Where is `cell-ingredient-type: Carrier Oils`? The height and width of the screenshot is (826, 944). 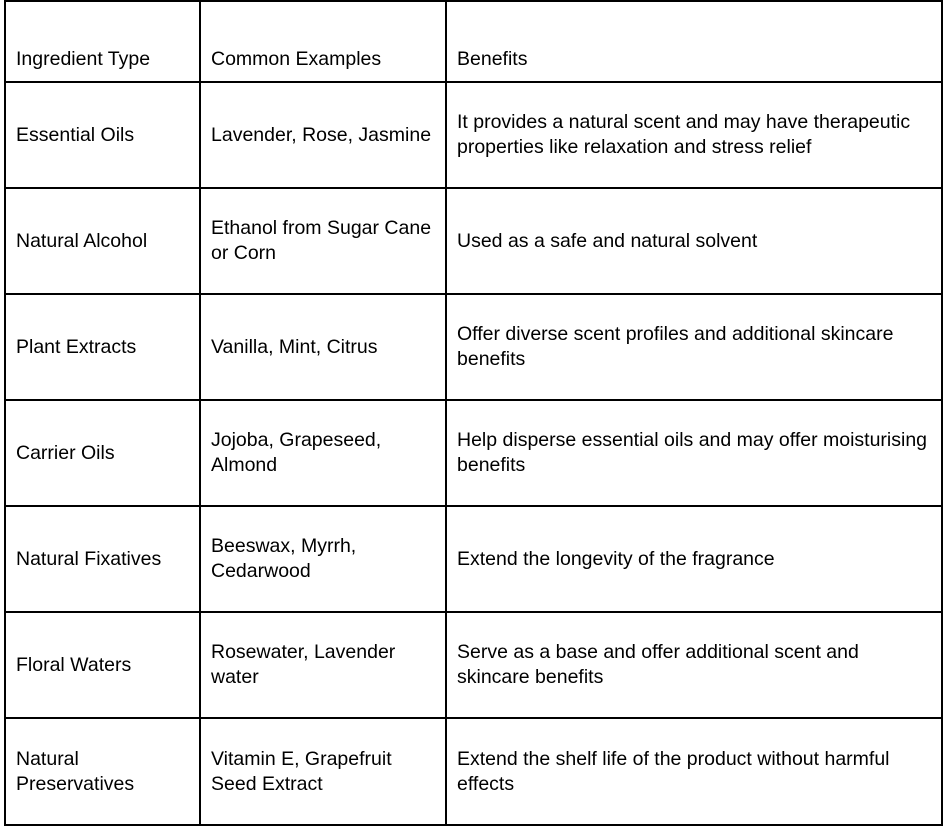 cell-ingredient-type: Carrier Oils is located at coordinates (102, 453).